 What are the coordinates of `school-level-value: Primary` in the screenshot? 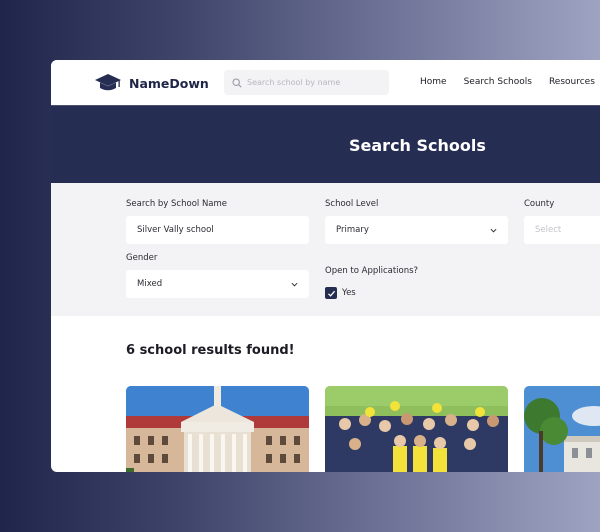 It's located at (352, 230).